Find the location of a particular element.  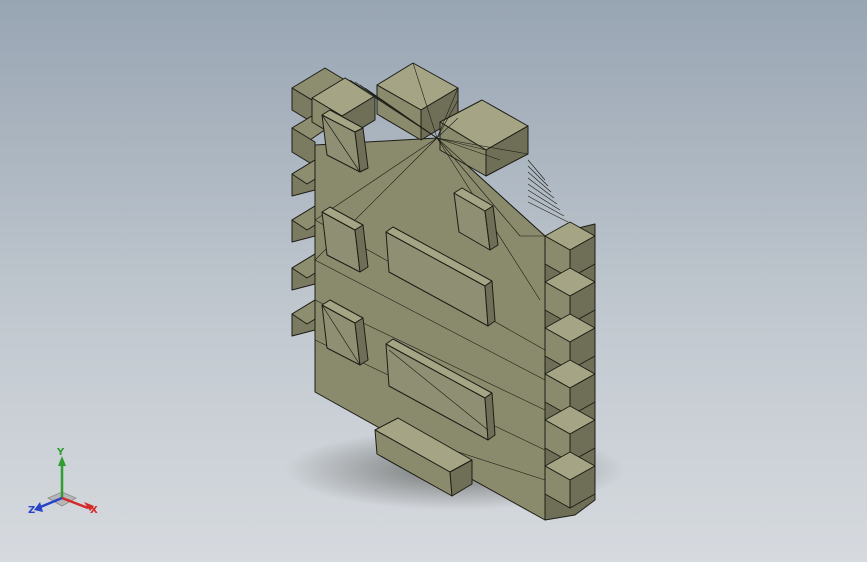

axis-z-label: Z is located at coordinates (32, 510).